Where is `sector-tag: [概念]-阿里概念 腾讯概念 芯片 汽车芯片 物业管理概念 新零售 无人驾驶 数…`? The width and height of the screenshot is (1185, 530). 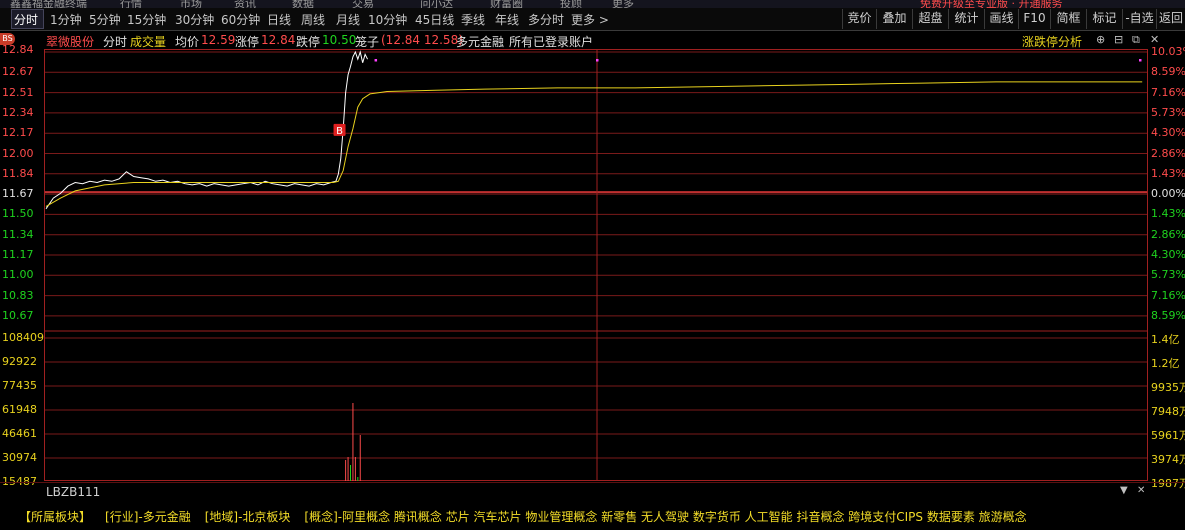
sector-tag: [概念]-阿里概念 腾讯概念 芯片 汽车芯片 物业管理概念 新零售 无人驾驶 数… is located at coordinates (665, 517).